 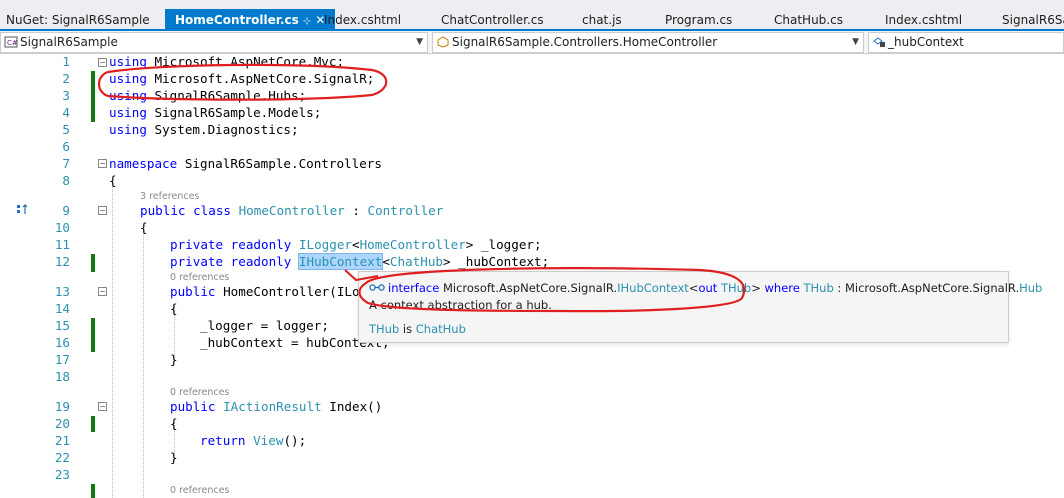 What do you see at coordinates (62, 308) in the screenshot?
I see `line-number: 14` at bounding box center [62, 308].